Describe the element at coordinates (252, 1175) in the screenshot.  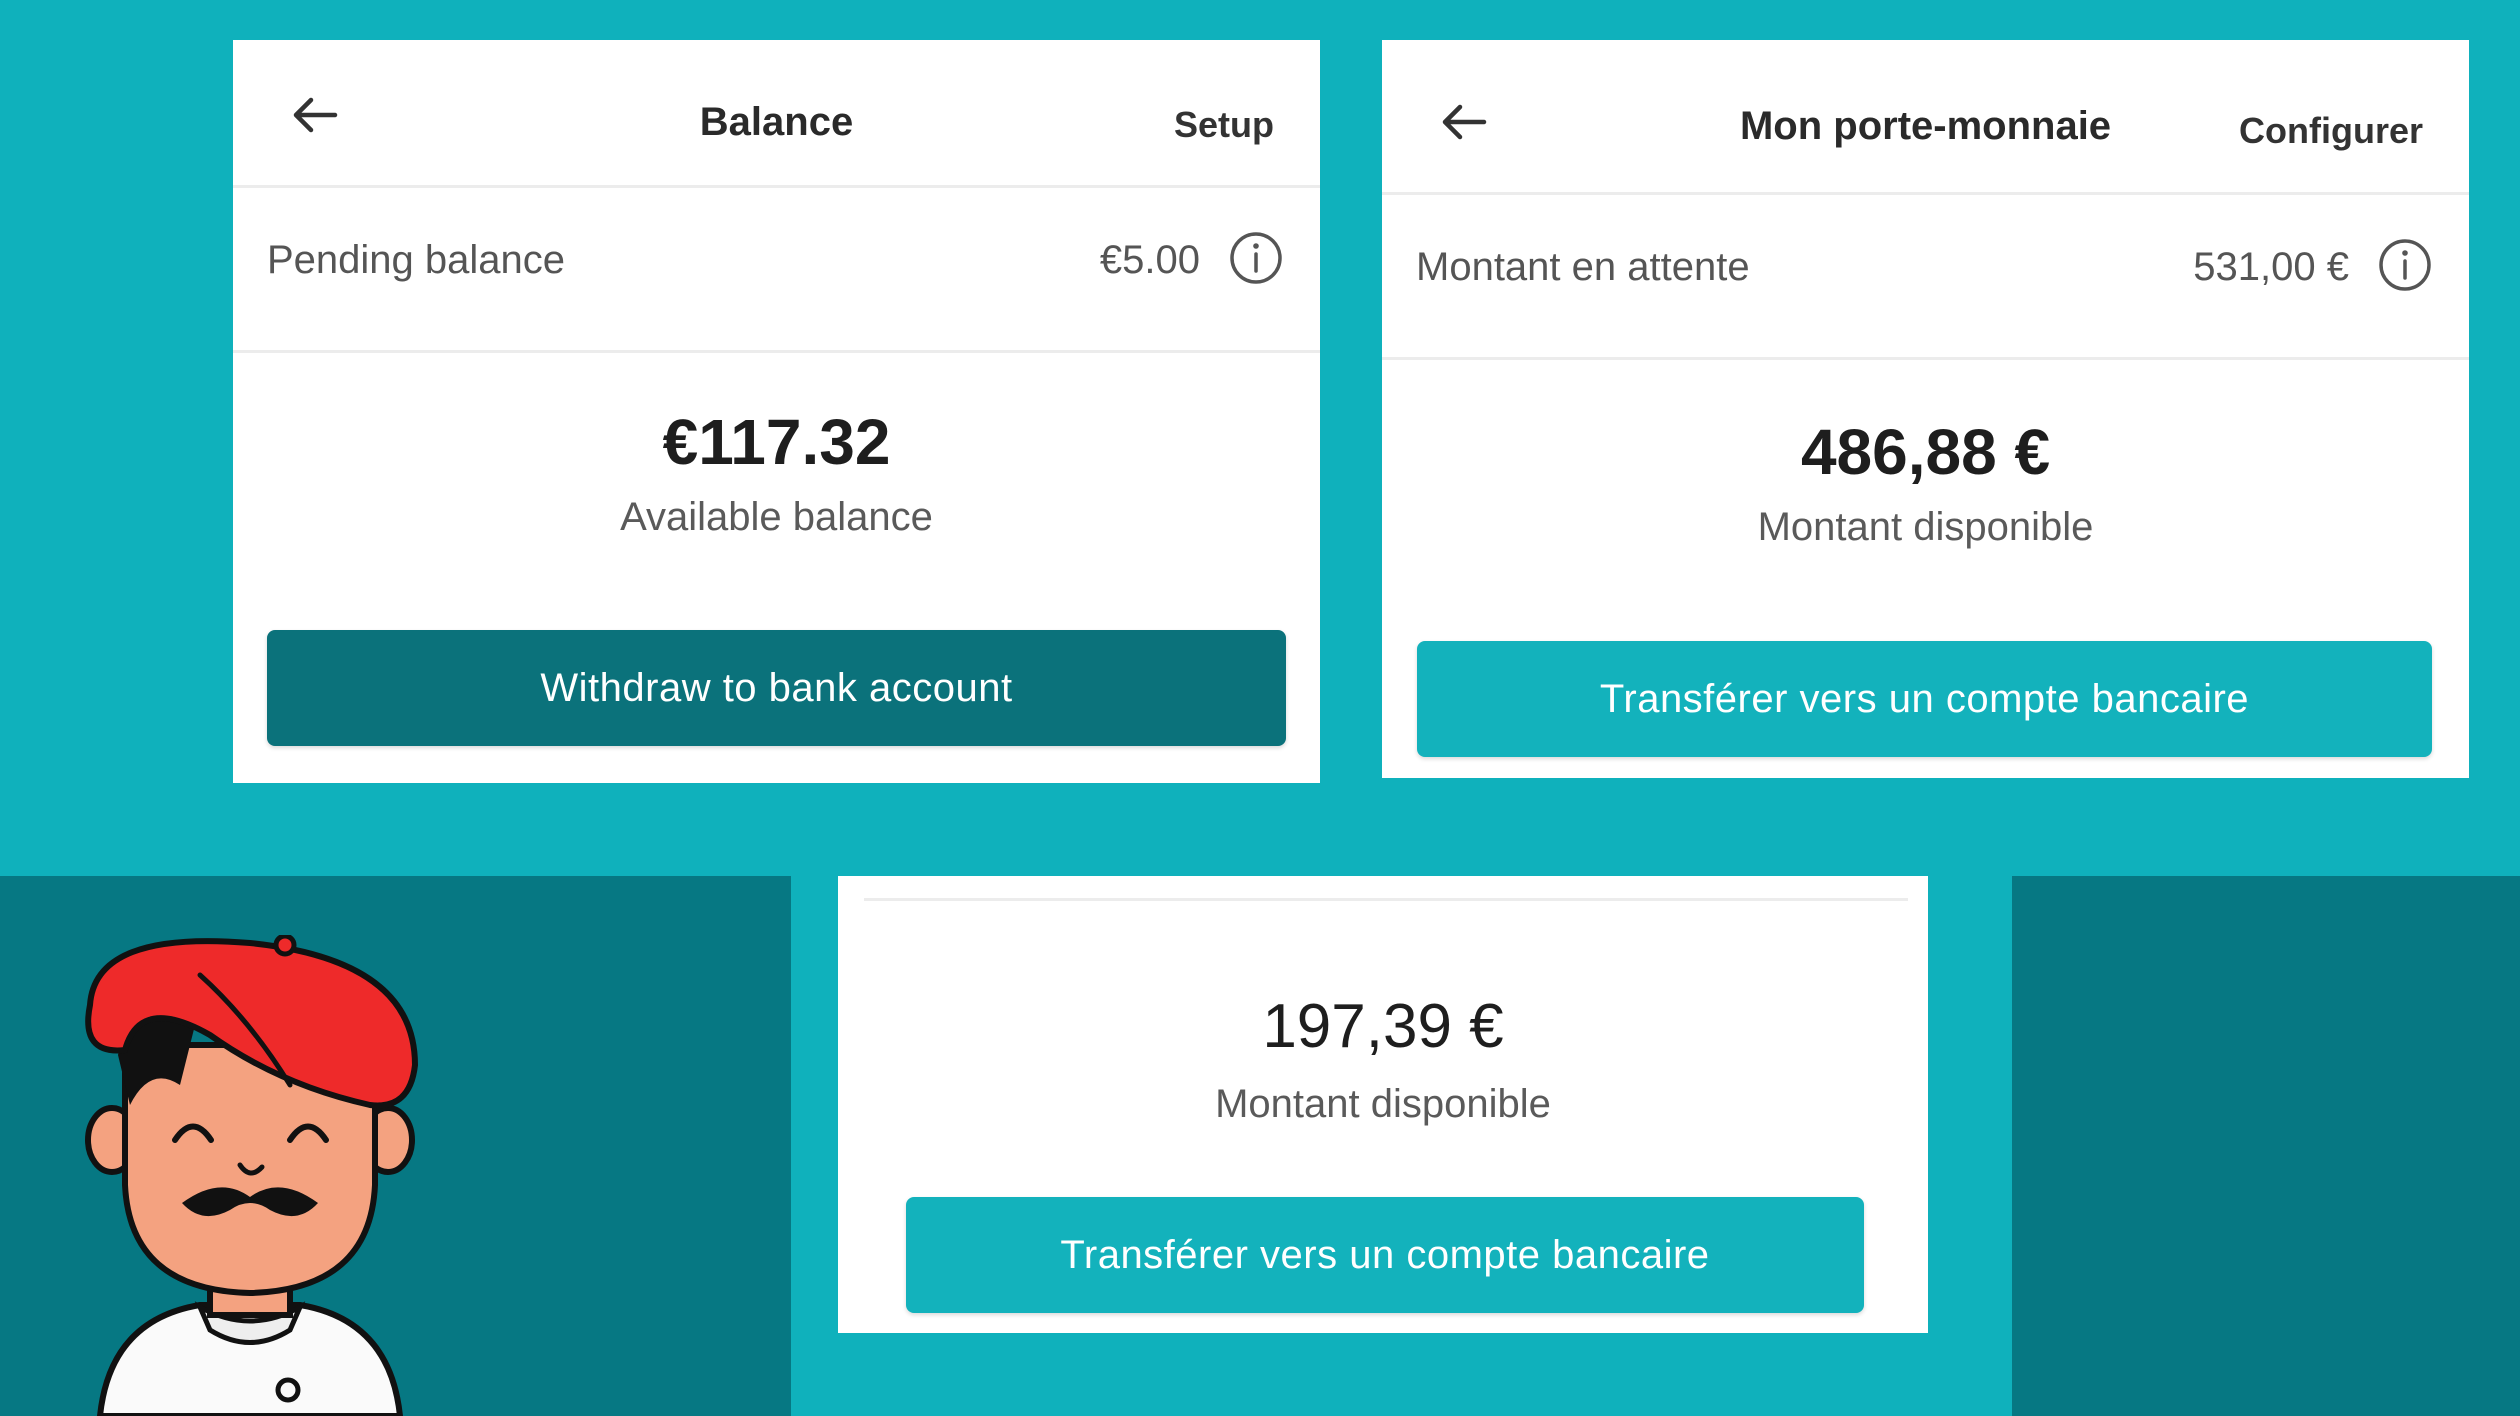
I see `chef-illustration` at that location.